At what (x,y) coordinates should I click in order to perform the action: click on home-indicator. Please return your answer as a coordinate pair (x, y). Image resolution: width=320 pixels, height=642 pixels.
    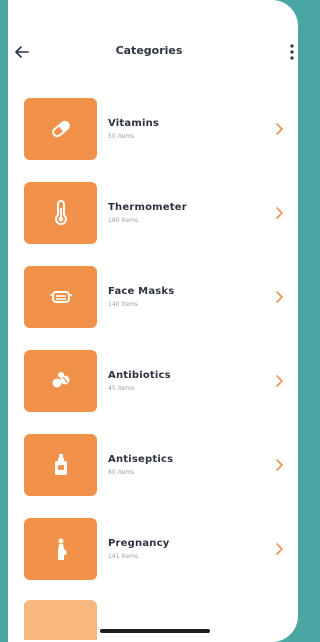
    Looking at the image, I should click on (155, 631).